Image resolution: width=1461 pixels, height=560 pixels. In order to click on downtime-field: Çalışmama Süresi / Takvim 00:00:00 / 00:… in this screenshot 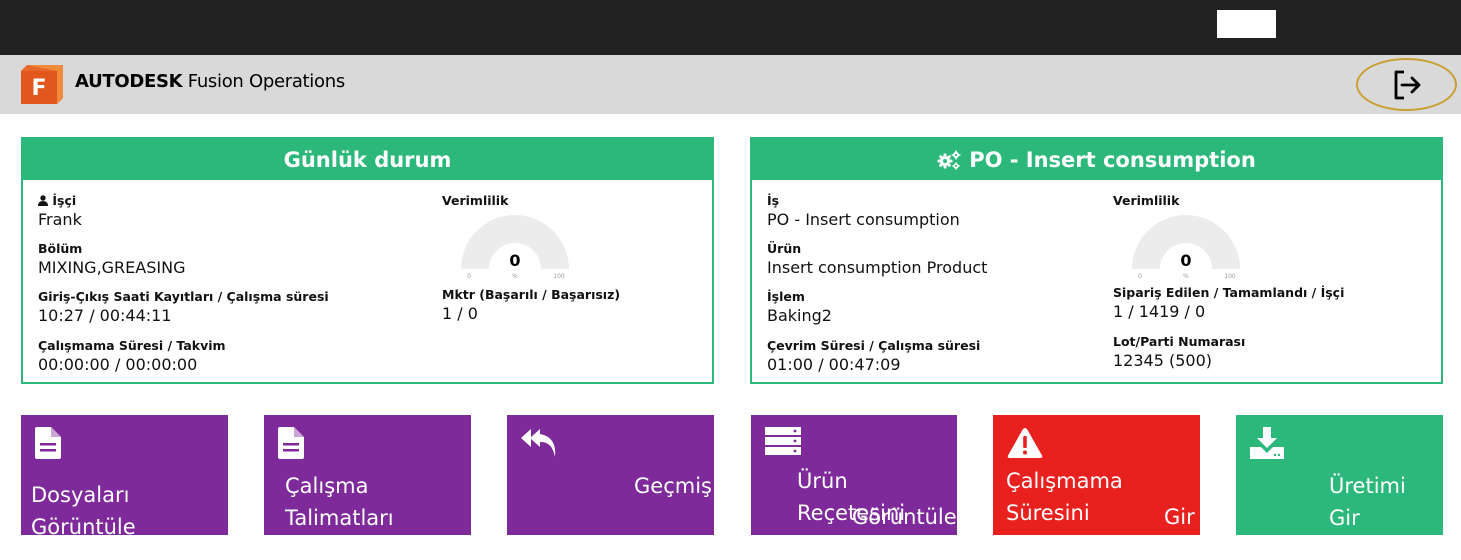, I will do `click(132, 356)`.